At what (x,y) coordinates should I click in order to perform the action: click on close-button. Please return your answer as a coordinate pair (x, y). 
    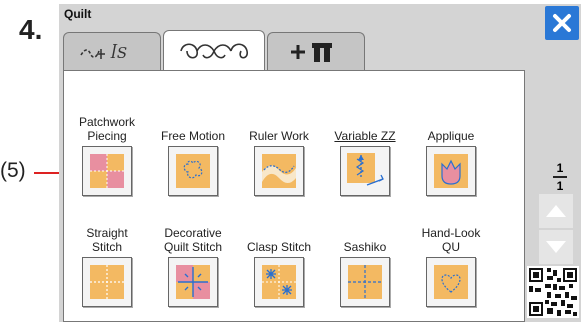
    Looking at the image, I should click on (562, 23).